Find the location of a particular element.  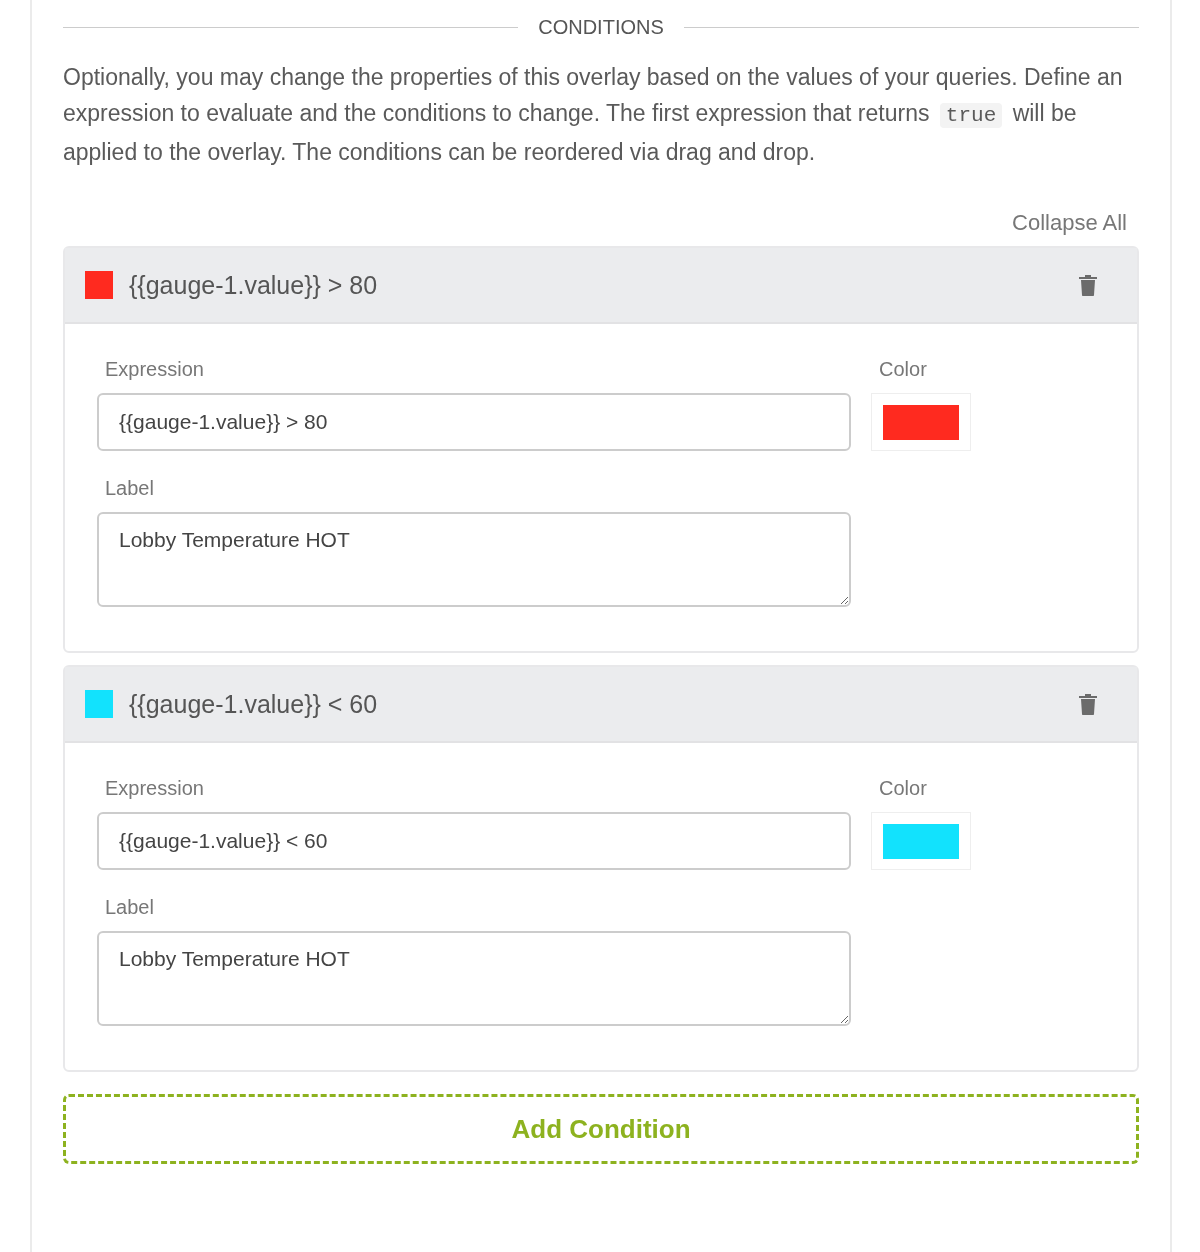

condition-title: {{gauge-1.value}} > 80 is located at coordinates (254, 285).